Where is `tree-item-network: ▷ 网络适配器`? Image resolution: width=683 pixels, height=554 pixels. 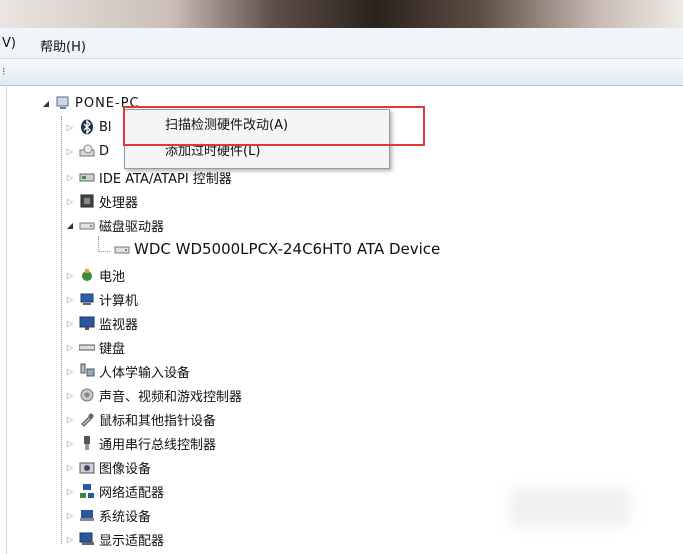 tree-item-network: ▷ 网络适配器 is located at coordinates (114, 491).